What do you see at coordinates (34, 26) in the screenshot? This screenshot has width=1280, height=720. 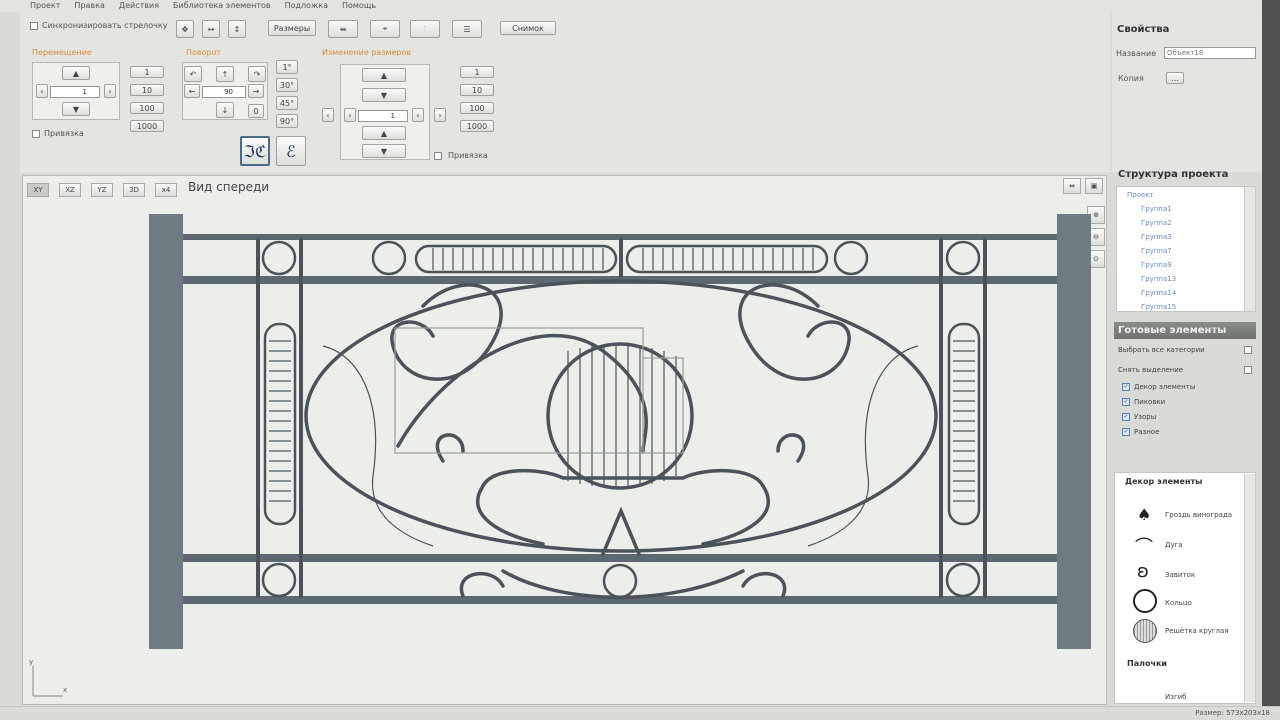 I see `sync-checkbox` at bounding box center [34, 26].